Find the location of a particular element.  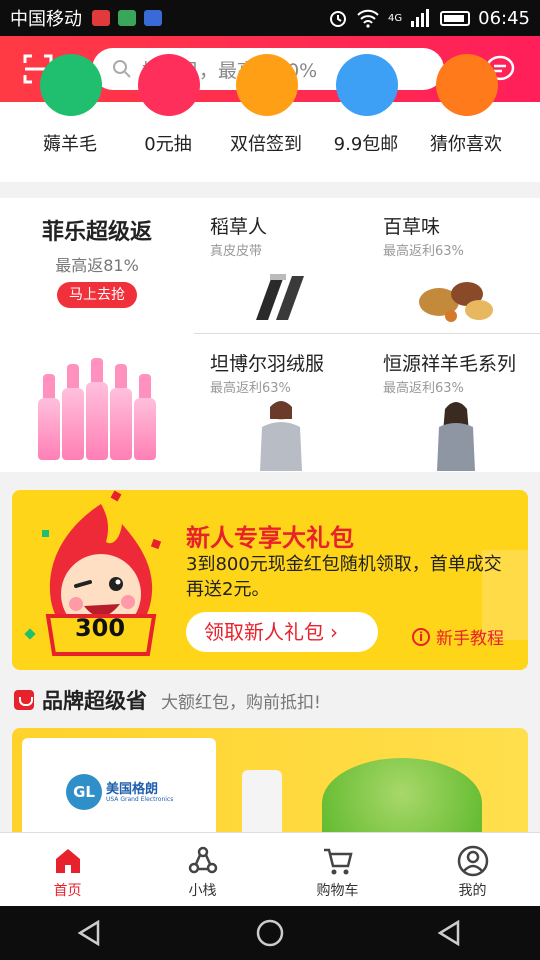

home-circle-icon is located at coordinates (270, 933).